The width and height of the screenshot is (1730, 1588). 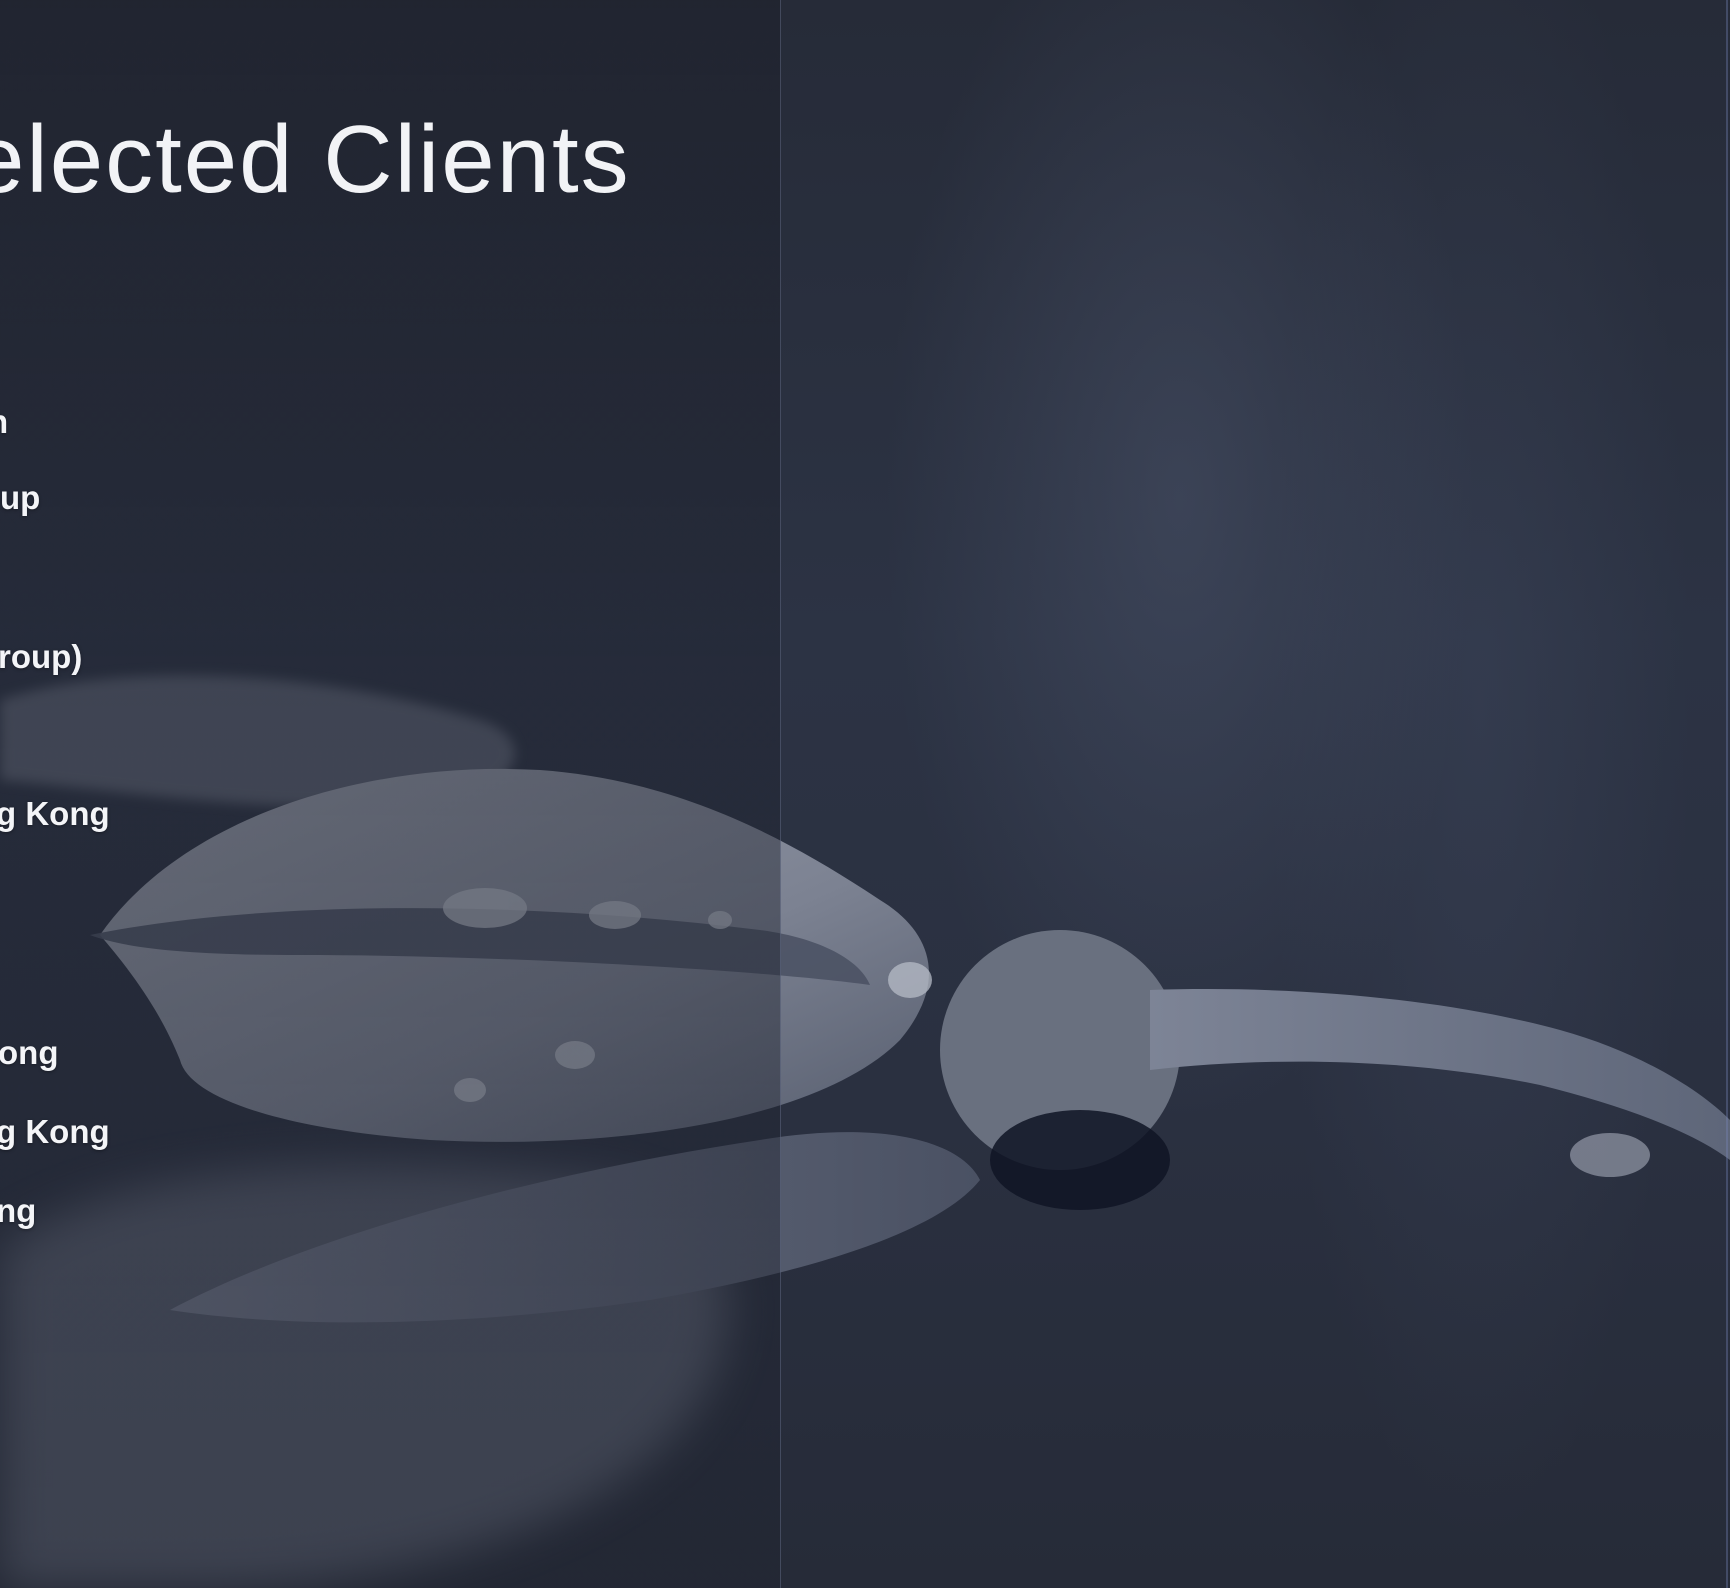 What do you see at coordinates (18, 1210) in the screenshot?
I see `client-item: ng` at bounding box center [18, 1210].